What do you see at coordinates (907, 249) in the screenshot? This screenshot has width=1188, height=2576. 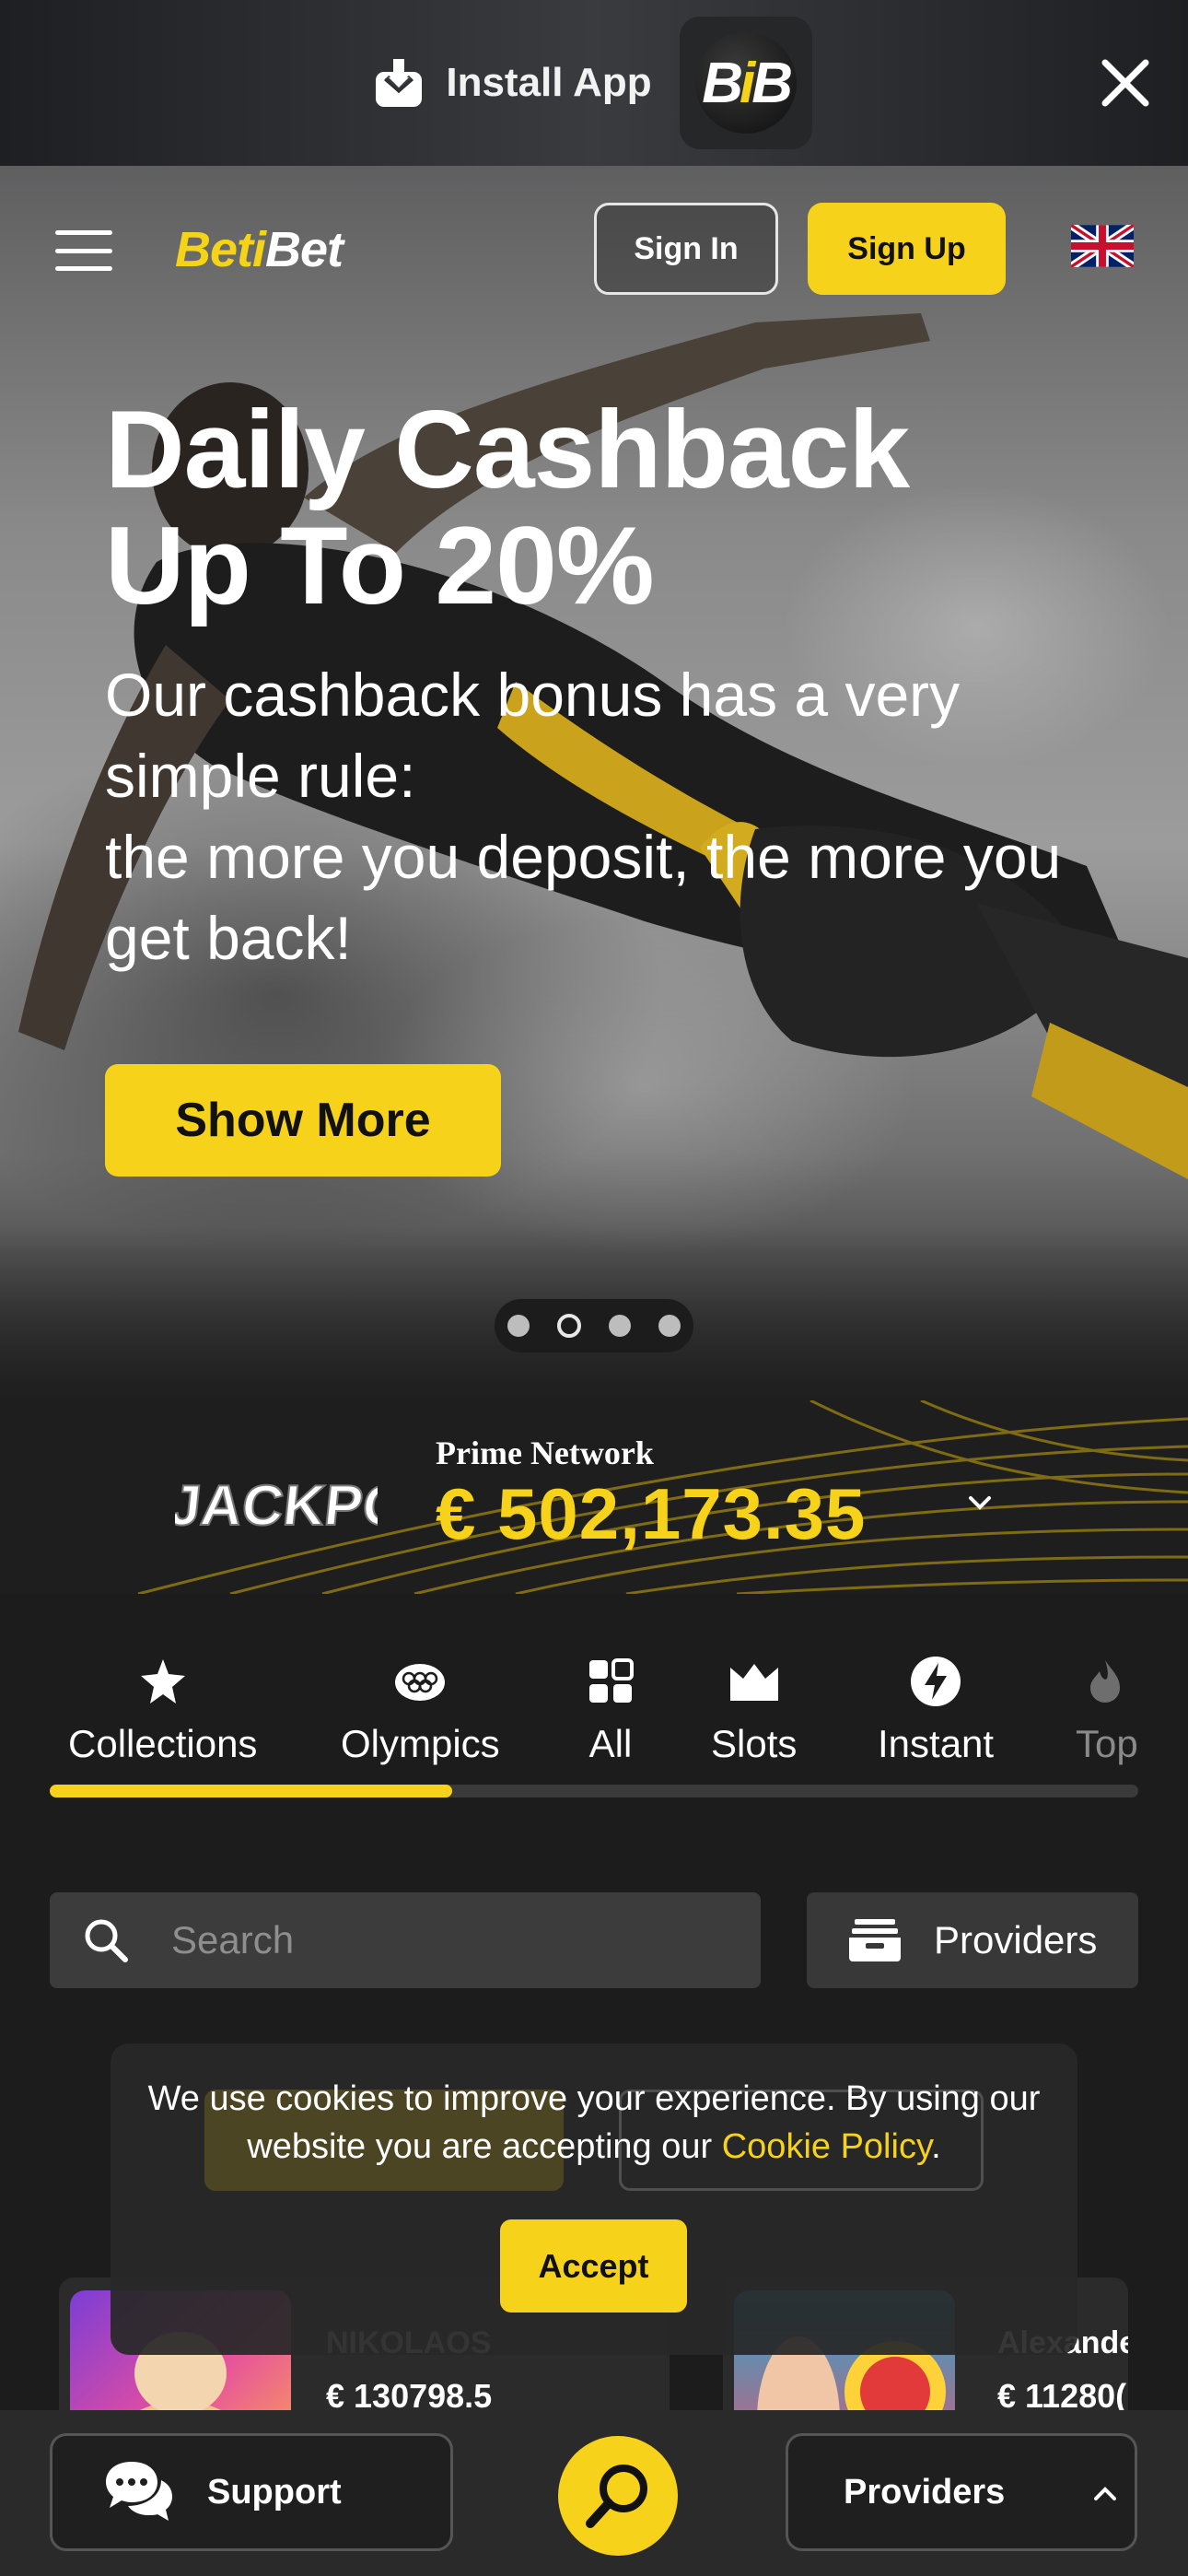 I see `sign-up-button: Sign Up` at bounding box center [907, 249].